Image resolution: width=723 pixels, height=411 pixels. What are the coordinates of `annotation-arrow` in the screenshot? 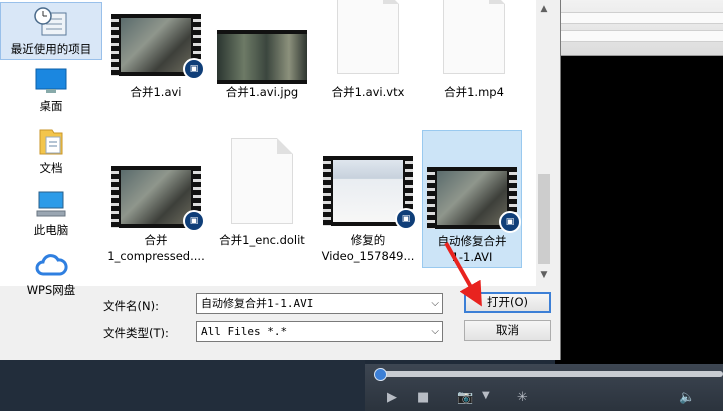 It's located at (463, 274).